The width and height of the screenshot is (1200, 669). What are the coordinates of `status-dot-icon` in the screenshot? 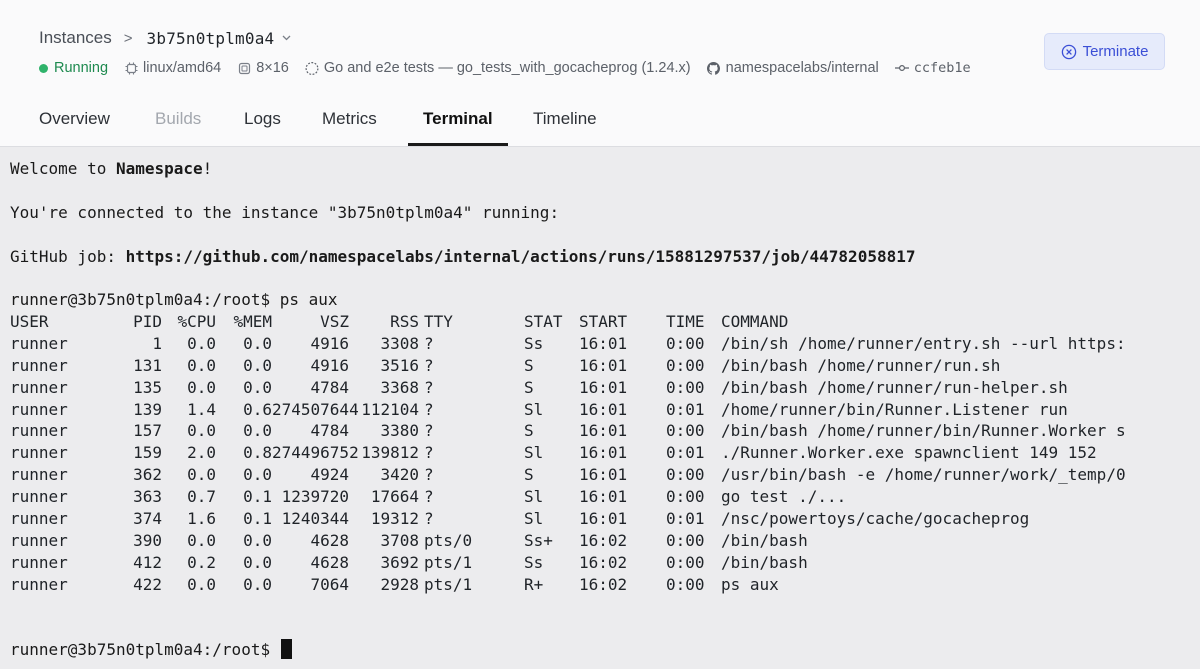 It's located at (43, 68).